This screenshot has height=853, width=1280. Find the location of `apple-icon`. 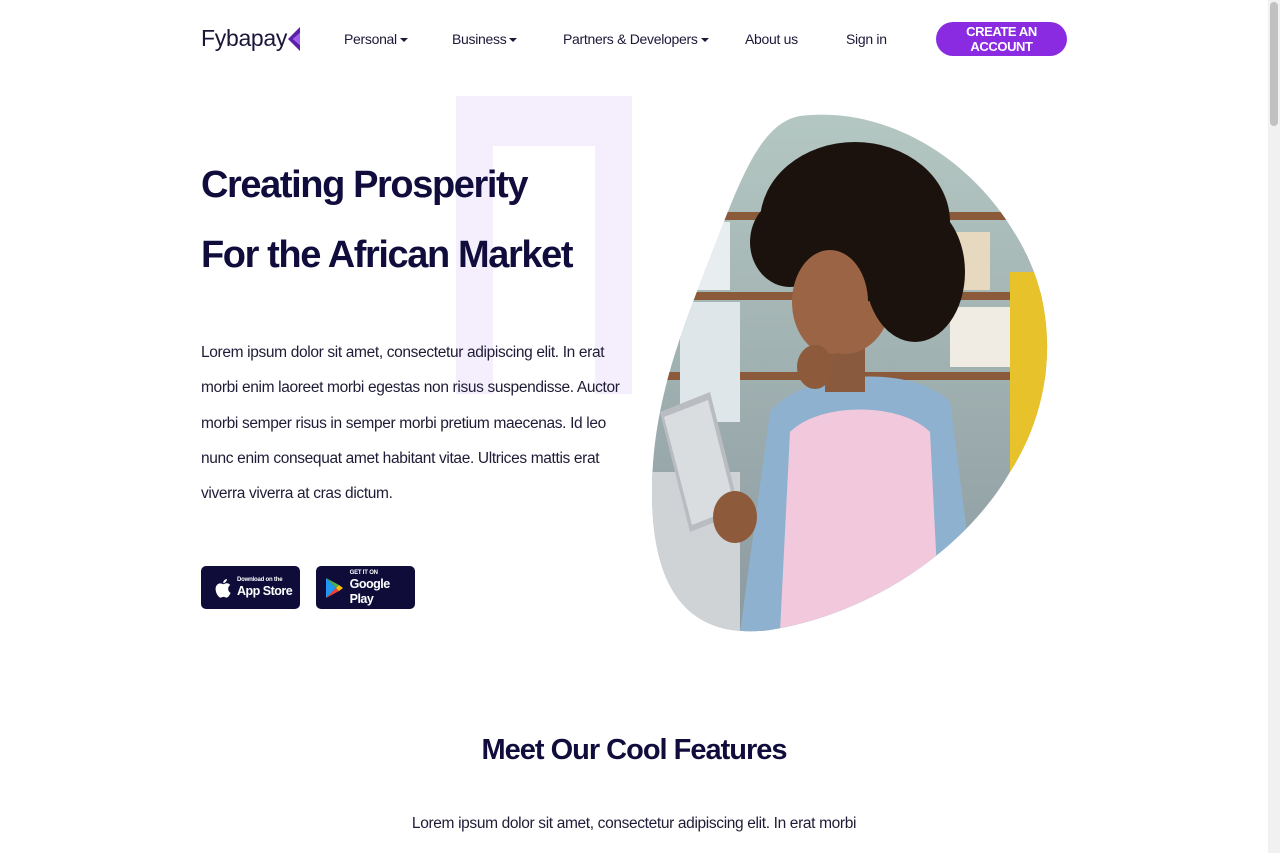

apple-icon is located at coordinates (223, 588).